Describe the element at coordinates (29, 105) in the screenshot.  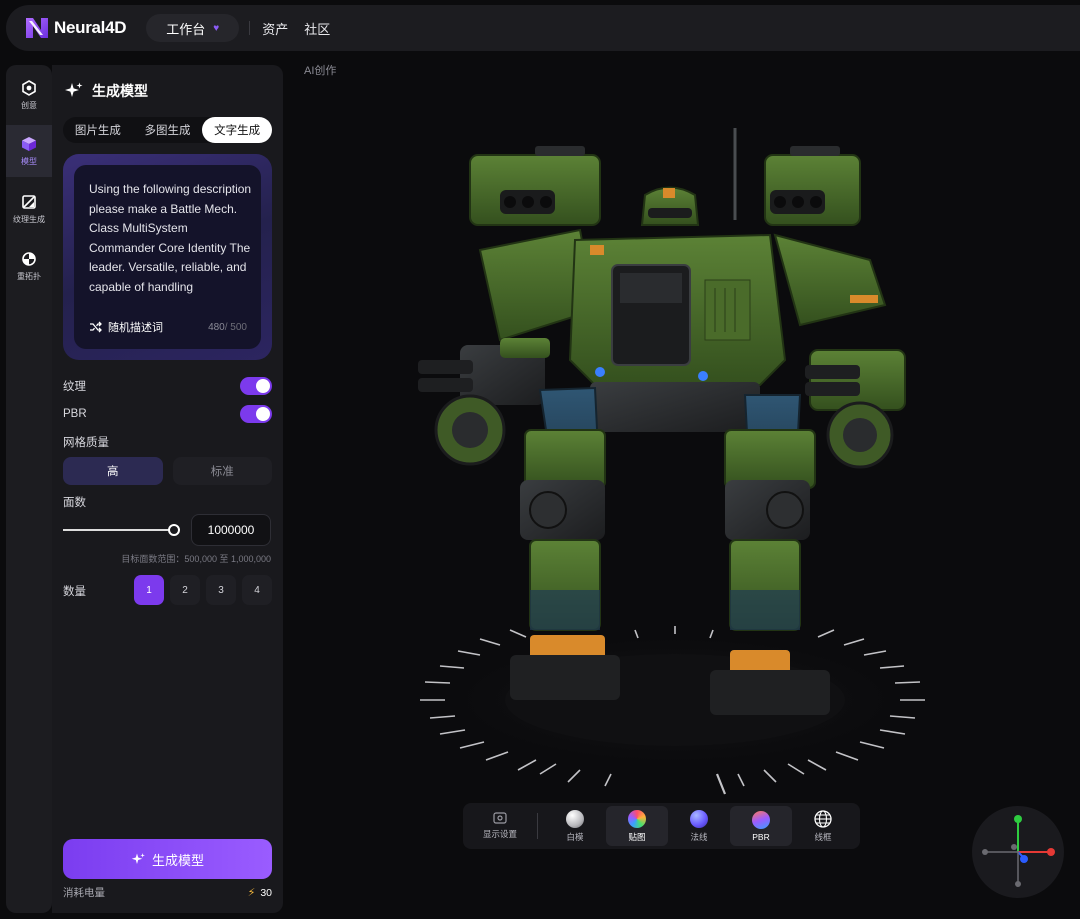
I see `rail-label-creative: 创意` at that location.